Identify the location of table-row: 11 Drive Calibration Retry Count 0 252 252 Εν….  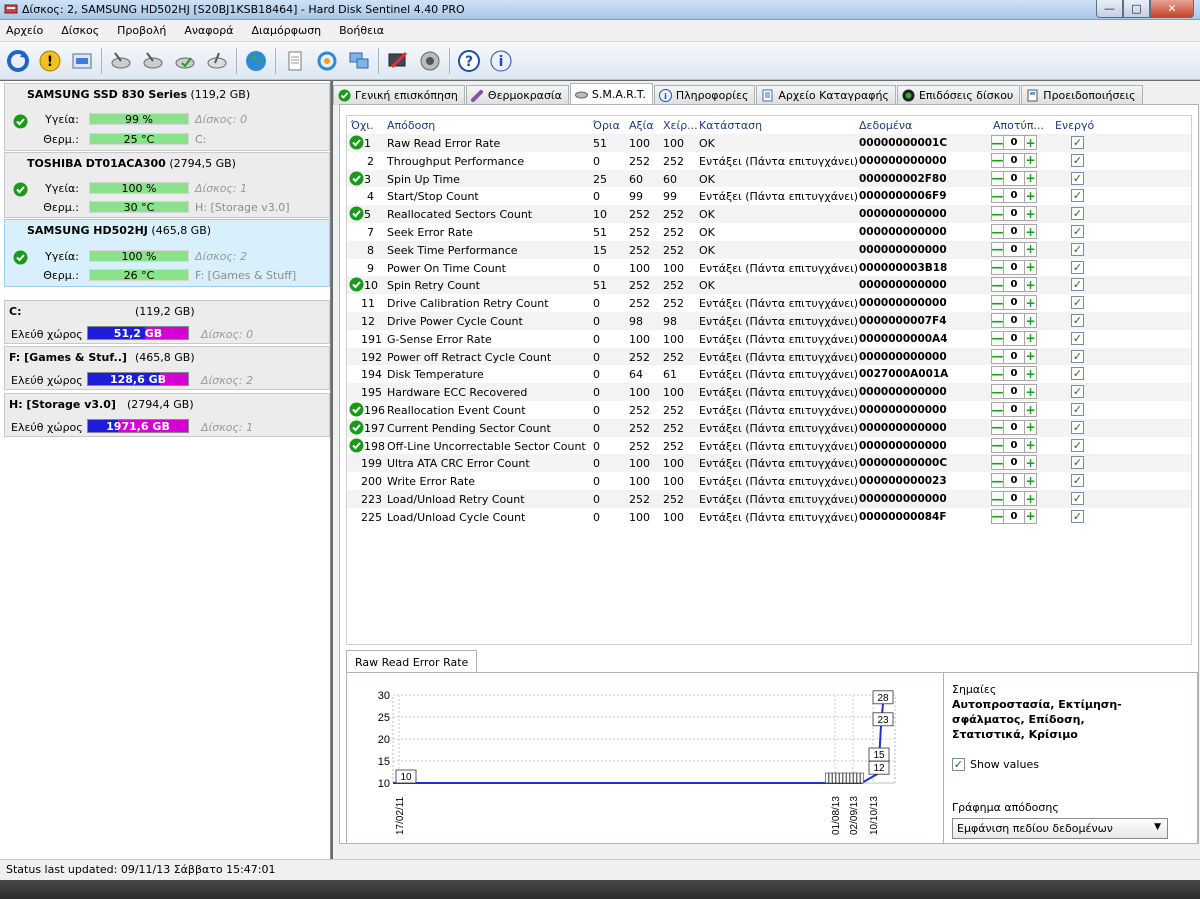
(769, 303).